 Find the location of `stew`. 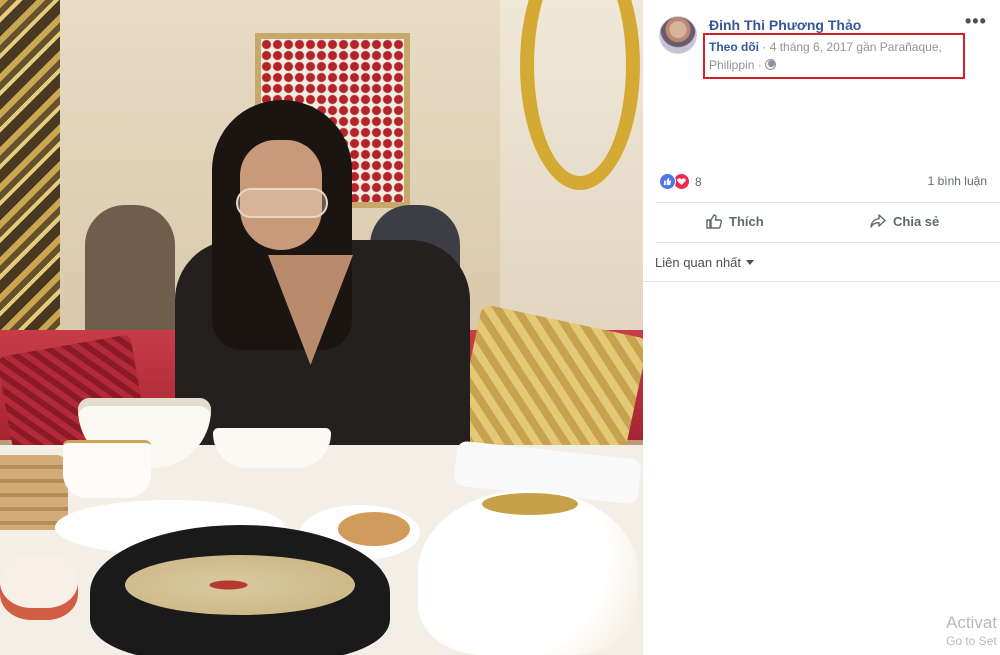

stew is located at coordinates (240, 585).